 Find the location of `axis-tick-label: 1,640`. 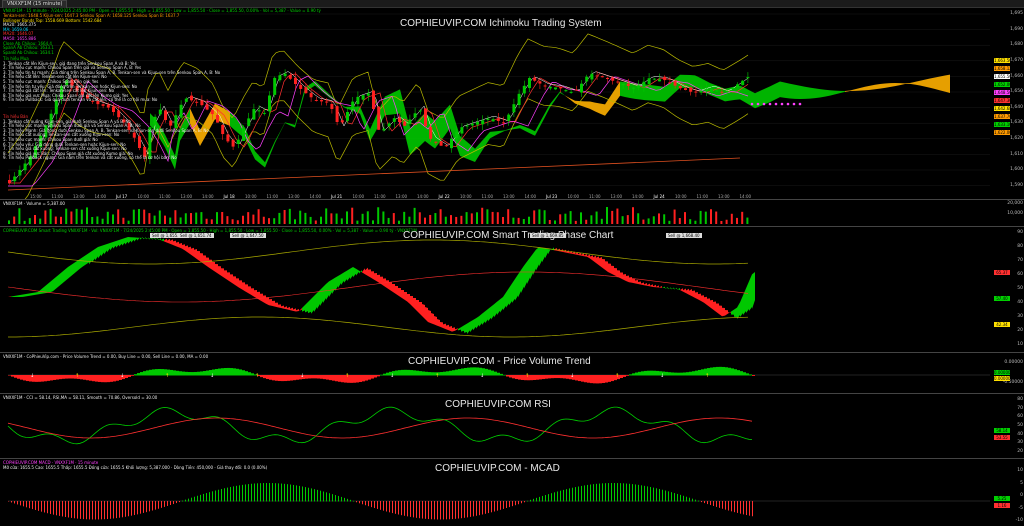

axis-tick-label: 1,640 is located at coordinates (1016, 107).